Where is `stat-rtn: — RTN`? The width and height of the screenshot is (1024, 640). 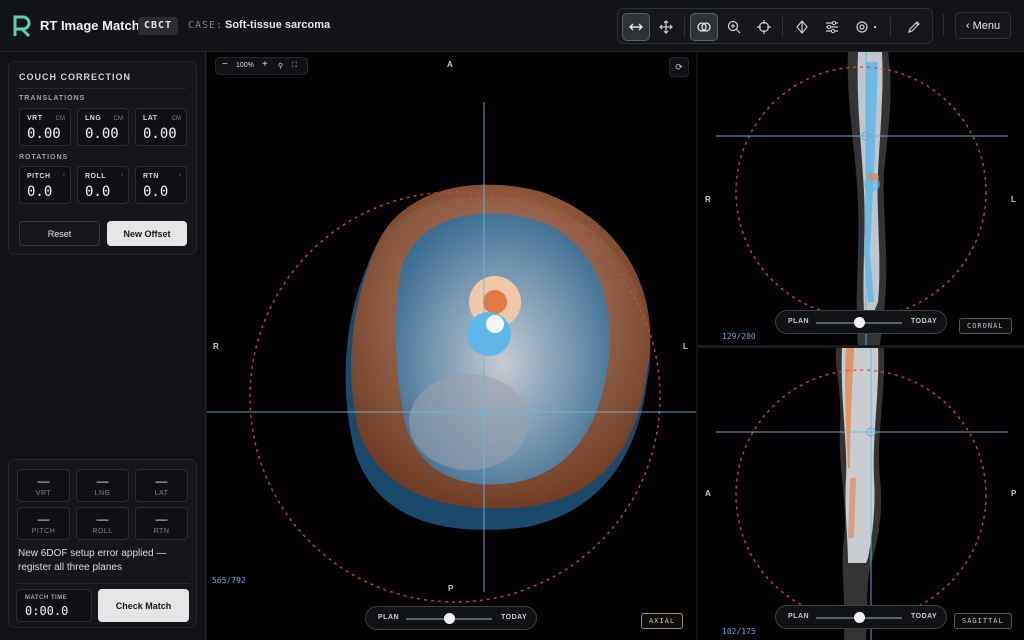
stat-rtn: — RTN is located at coordinates (161, 523).